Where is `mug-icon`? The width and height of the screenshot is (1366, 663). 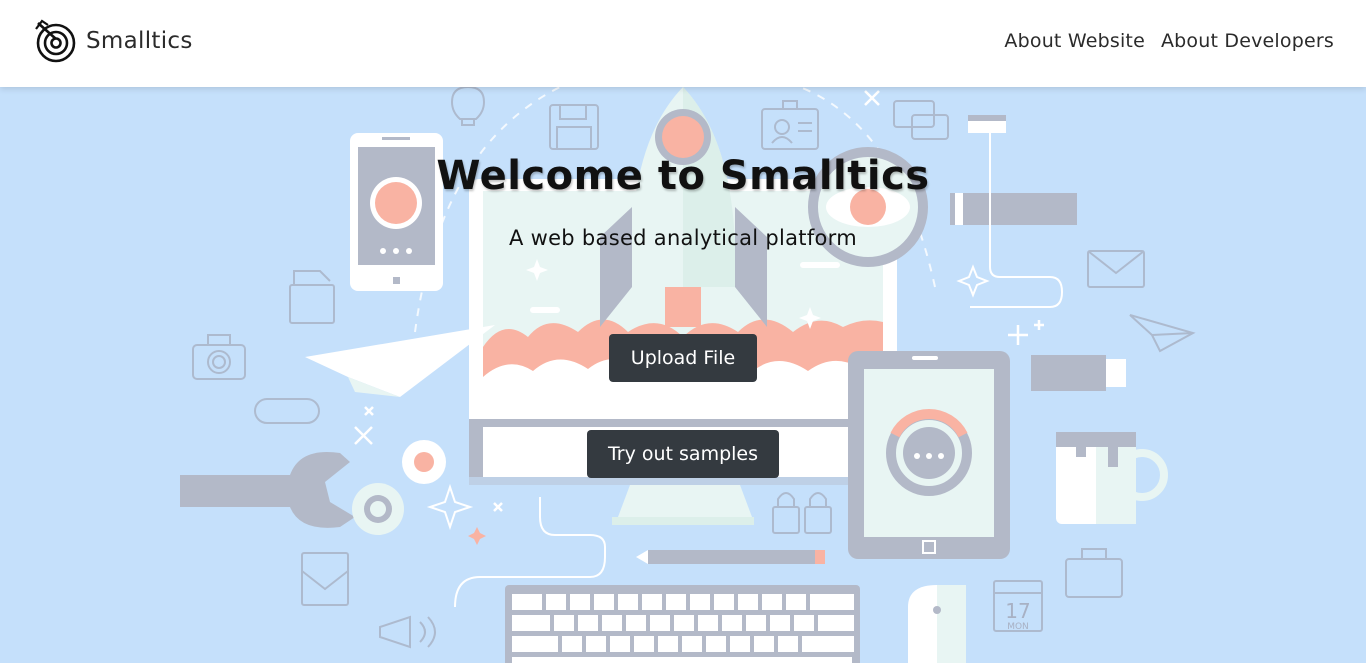
mug-icon is located at coordinates (1112, 478).